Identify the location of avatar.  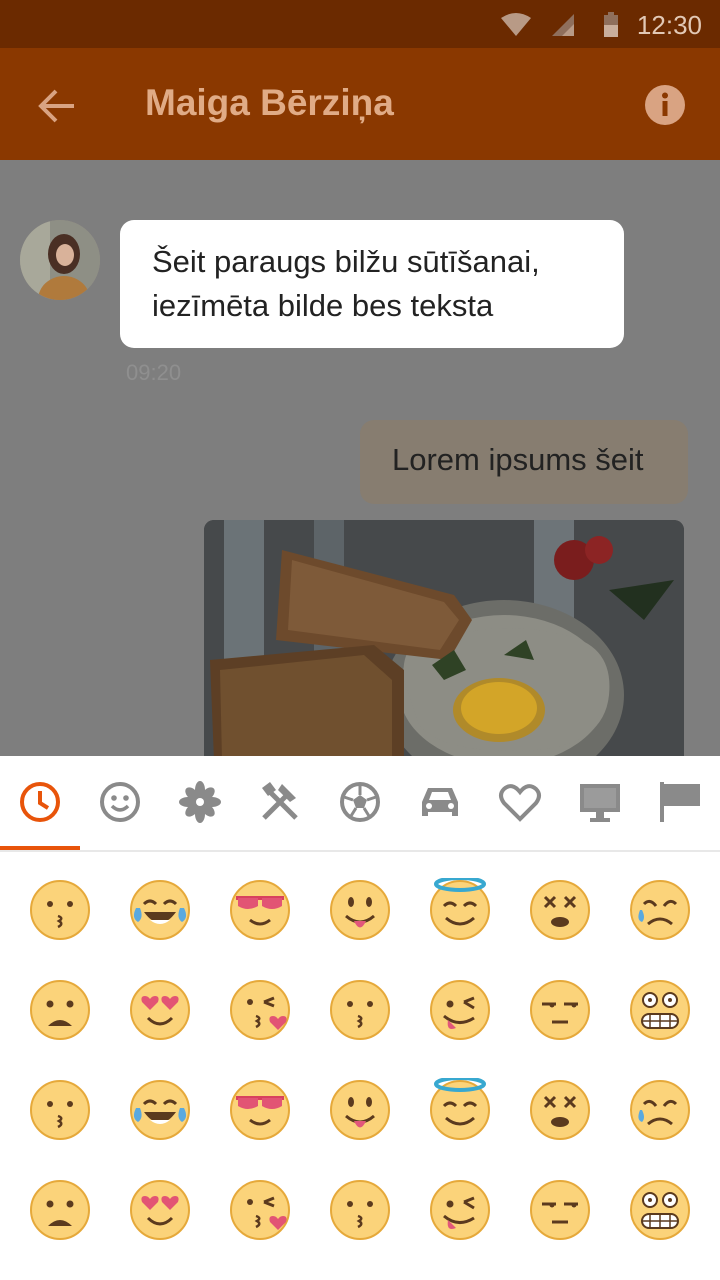
(60, 260).